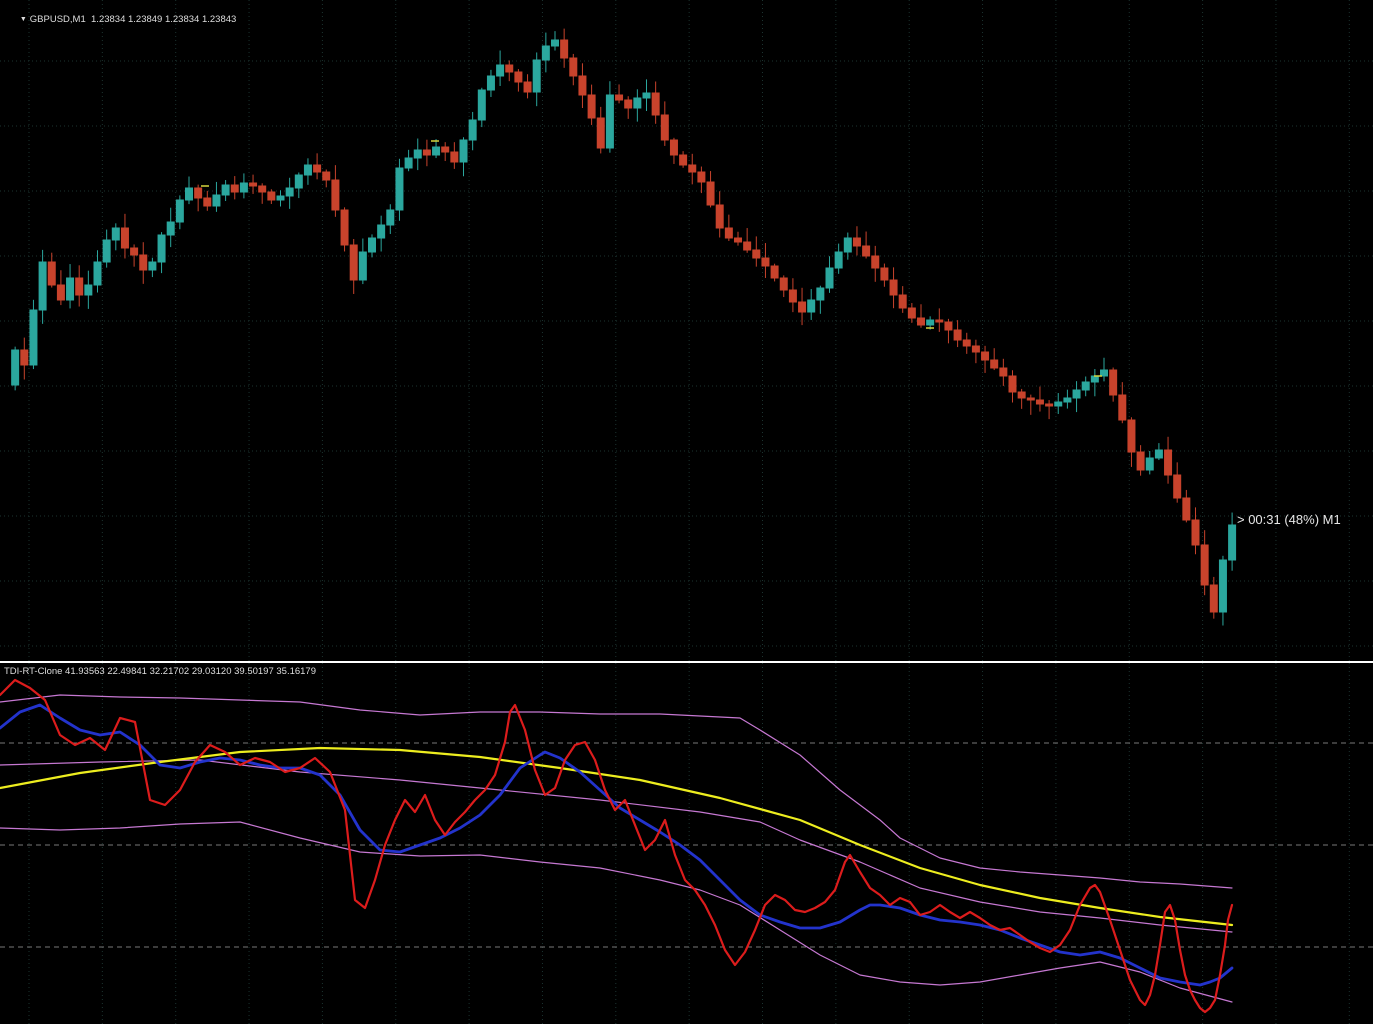 This screenshot has width=1373, height=1024. Describe the element at coordinates (1289, 519) in the screenshot. I see `candle-countdown-label: > 00:31 (48%) M1` at that location.